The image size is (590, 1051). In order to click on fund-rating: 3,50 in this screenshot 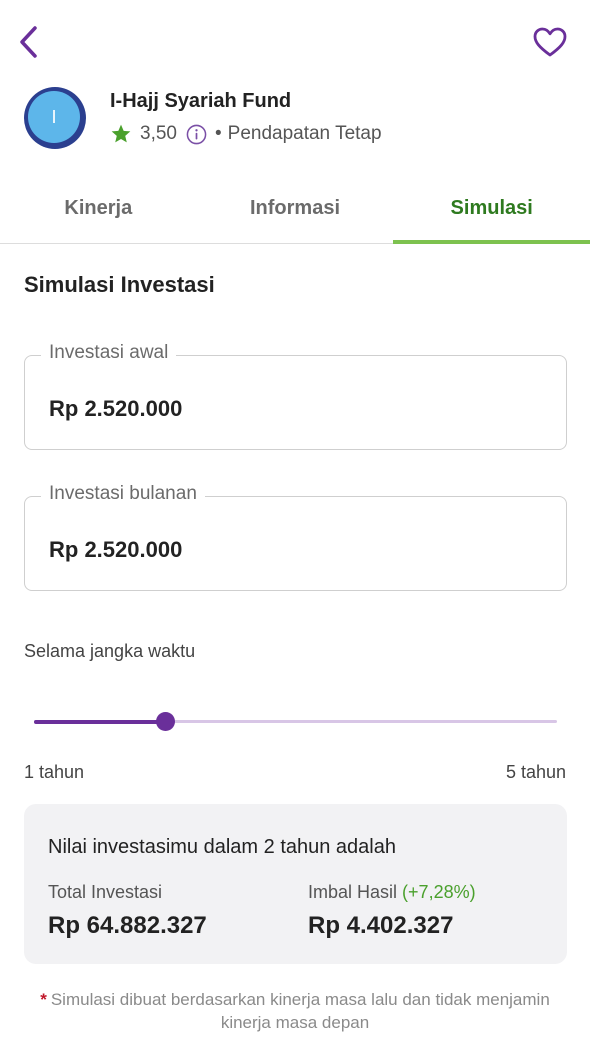, I will do `click(158, 133)`.